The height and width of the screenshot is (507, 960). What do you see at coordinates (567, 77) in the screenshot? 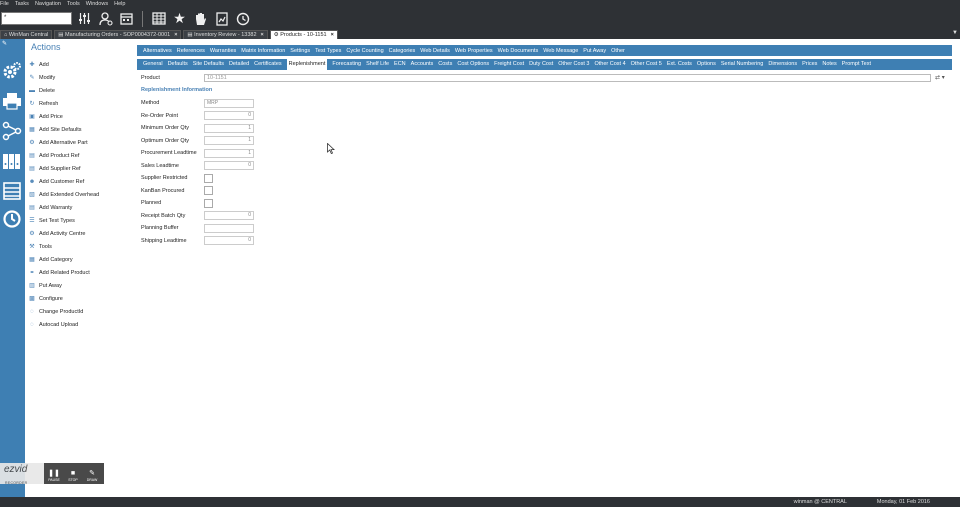
I see `product-field: 10-1151` at bounding box center [567, 77].